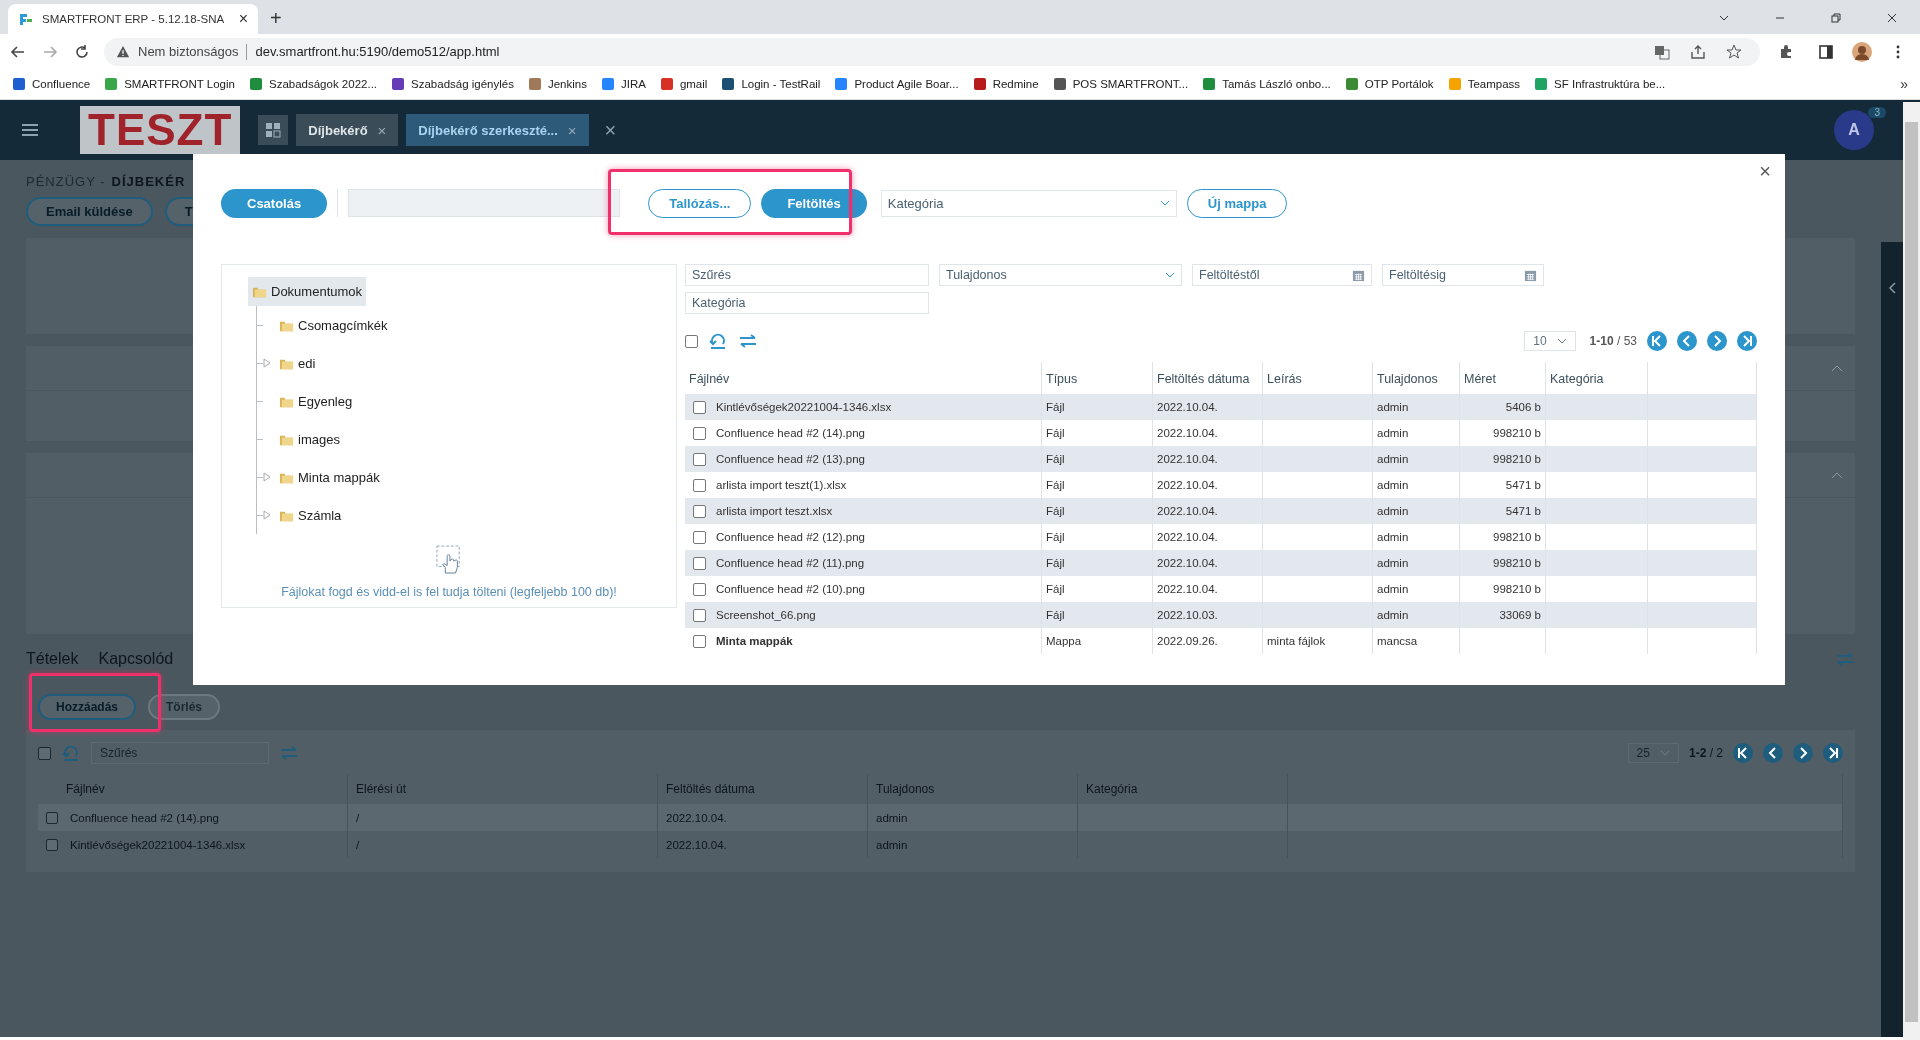  I want to click on tab-title: SMARTFRONT ERP - 5.12.18-SNA, so click(134, 19).